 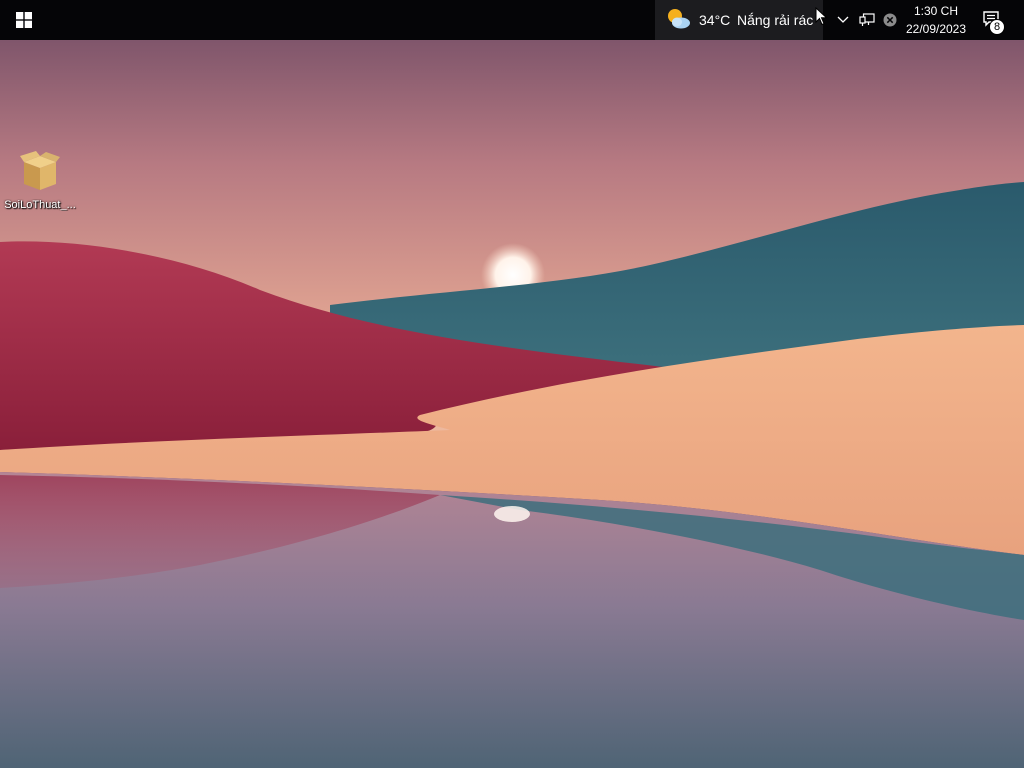 I want to click on network-icon, so click(x=867, y=19).